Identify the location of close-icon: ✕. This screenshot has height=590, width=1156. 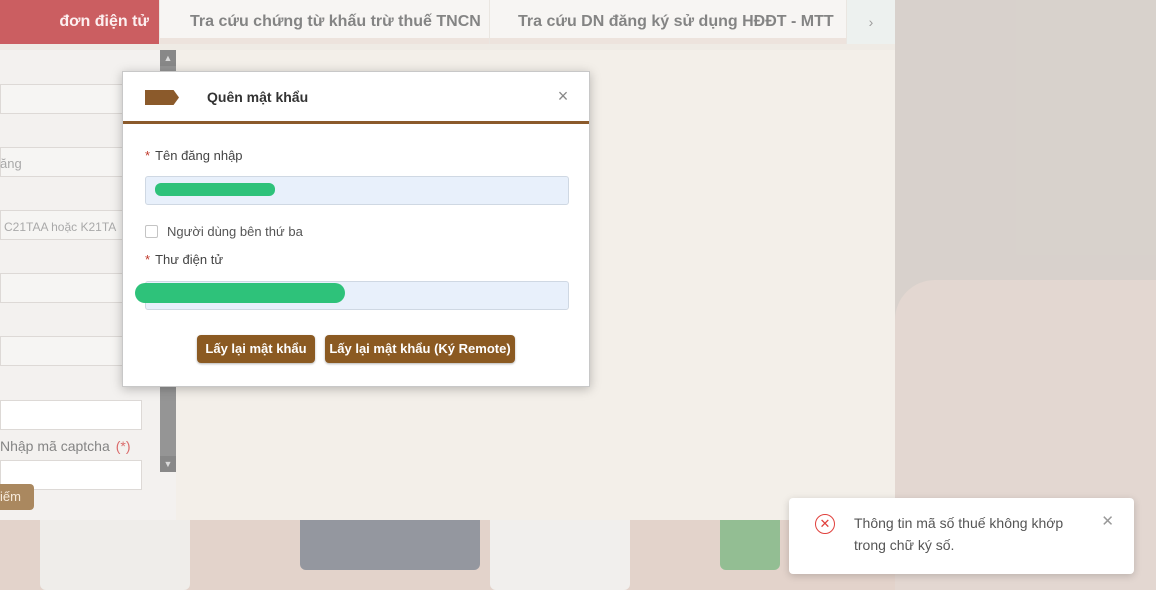
(1107, 521).